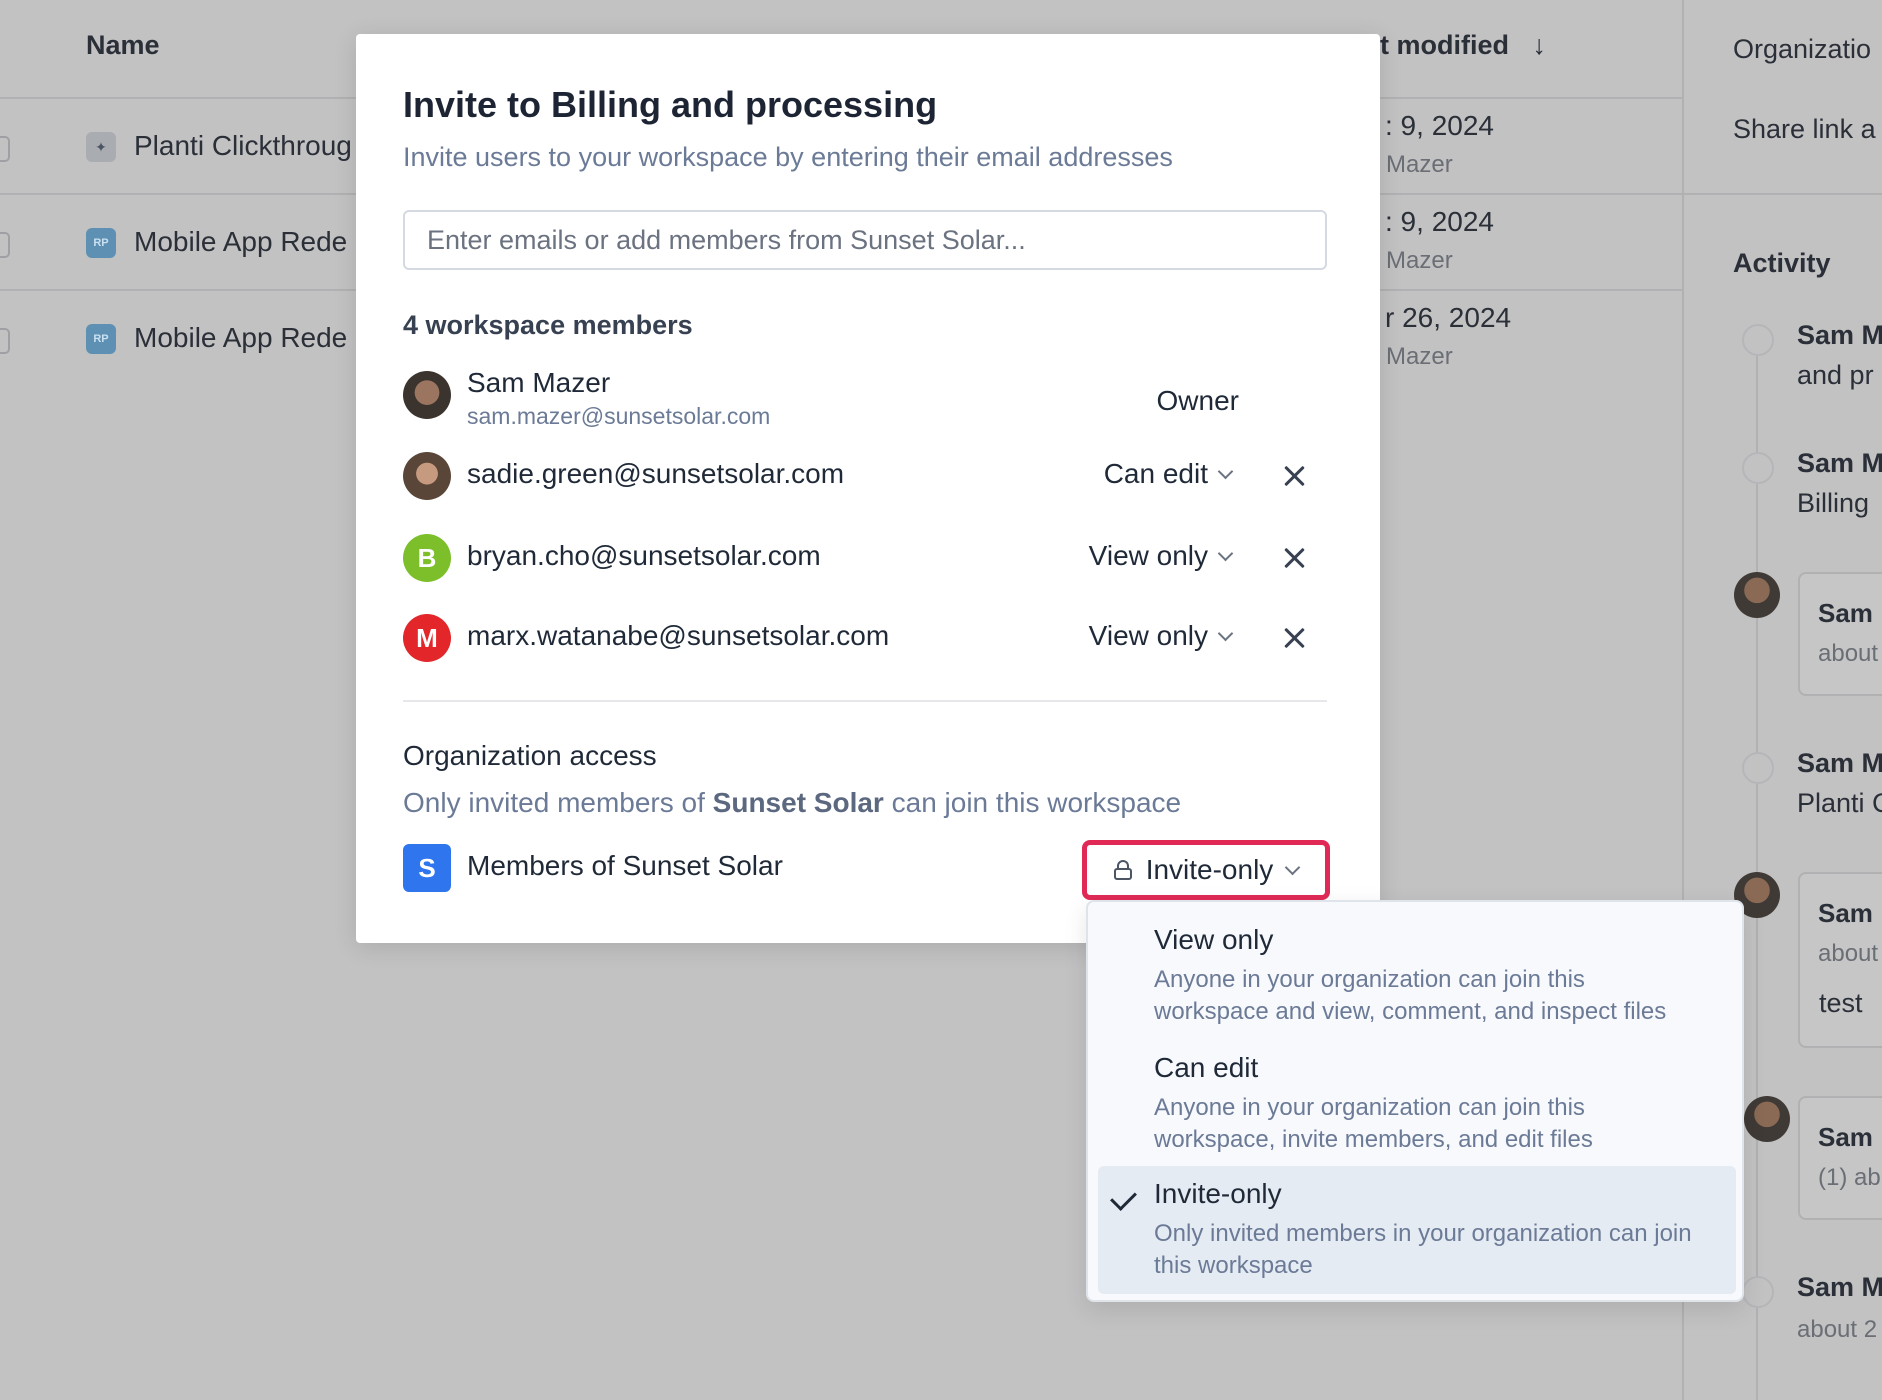 The image size is (1882, 1400). Describe the element at coordinates (1197, 400) in the screenshot. I see `owner-role-label: Owner` at that location.